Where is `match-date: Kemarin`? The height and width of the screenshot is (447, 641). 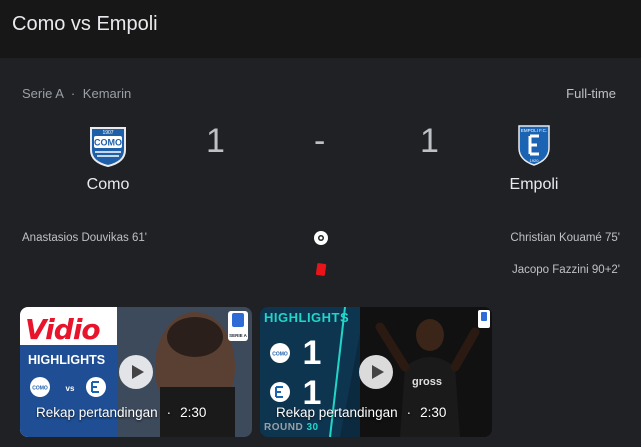
match-date: Kemarin is located at coordinates (107, 93).